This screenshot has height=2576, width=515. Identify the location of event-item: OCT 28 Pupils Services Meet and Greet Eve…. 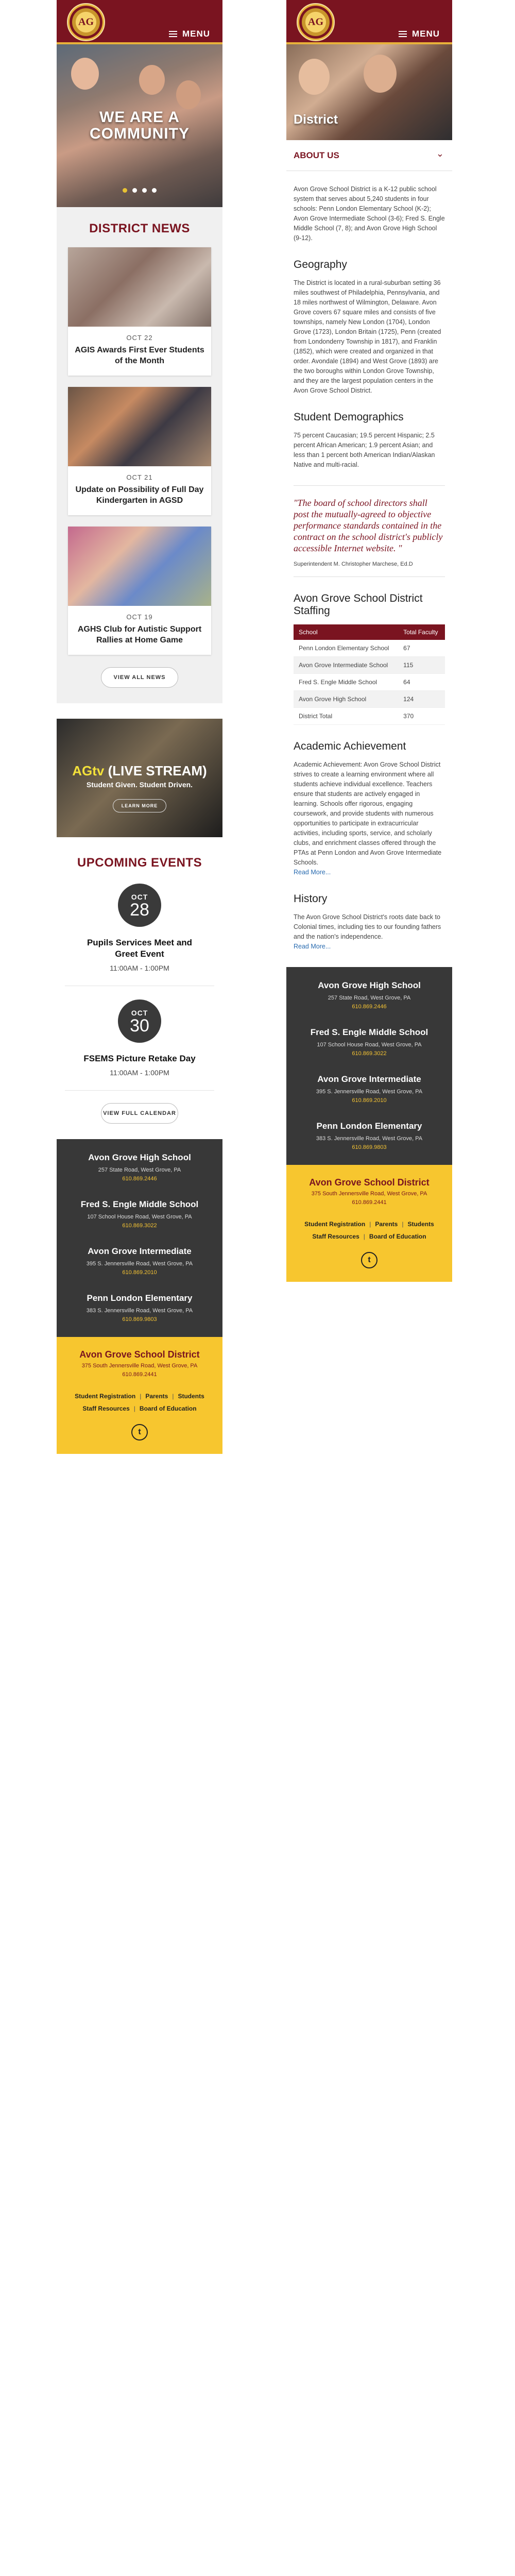
(139, 928).